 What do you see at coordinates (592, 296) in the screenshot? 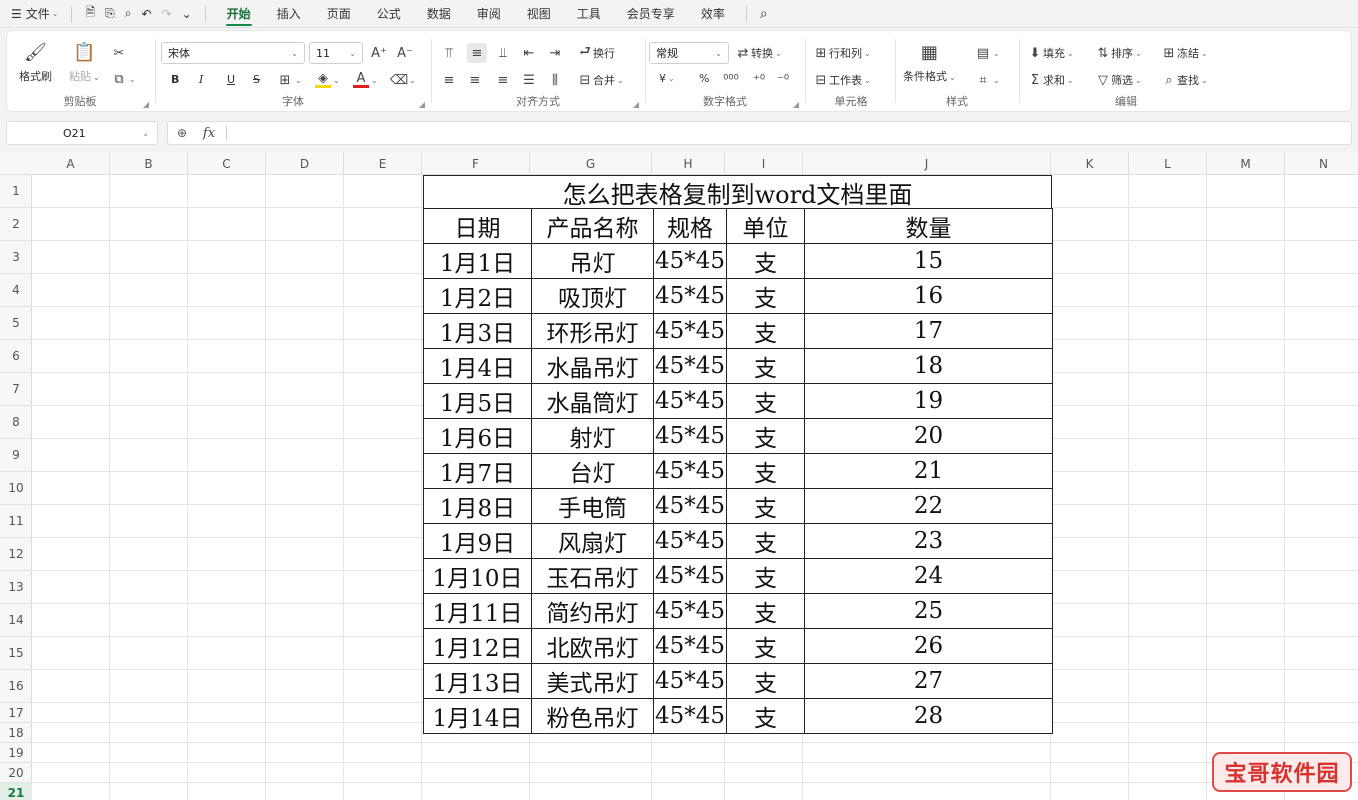
I see `table-cell: 吸顶灯` at bounding box center [592, 296].